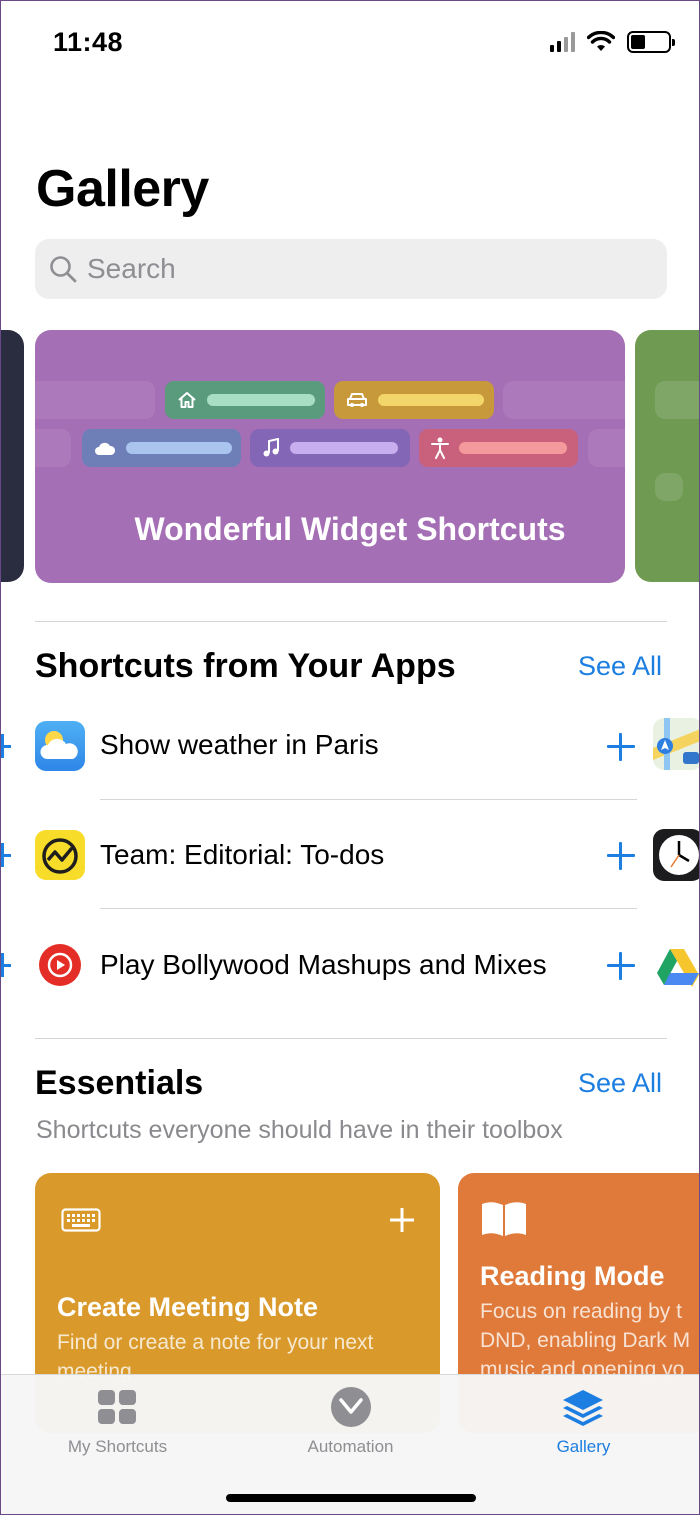 The height and width of the screenshot is (1515, 700). I want to click on tab-gallery: Gallery, so click(583, 1425).